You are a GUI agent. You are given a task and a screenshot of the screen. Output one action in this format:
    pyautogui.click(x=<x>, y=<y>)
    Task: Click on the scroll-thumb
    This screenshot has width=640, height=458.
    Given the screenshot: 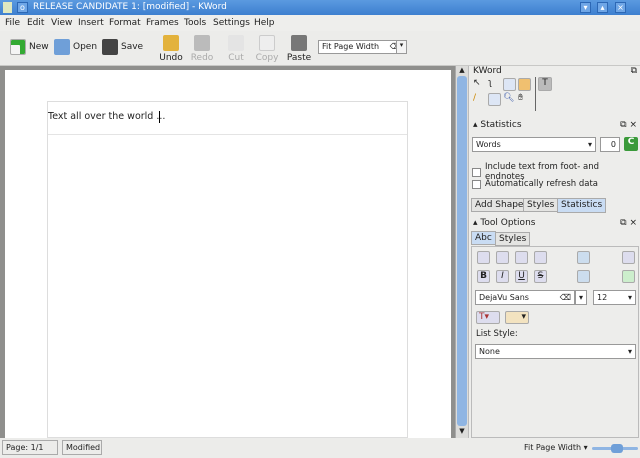 What is the action you would take?
    pyautogui.click(x=462, y=251)
    